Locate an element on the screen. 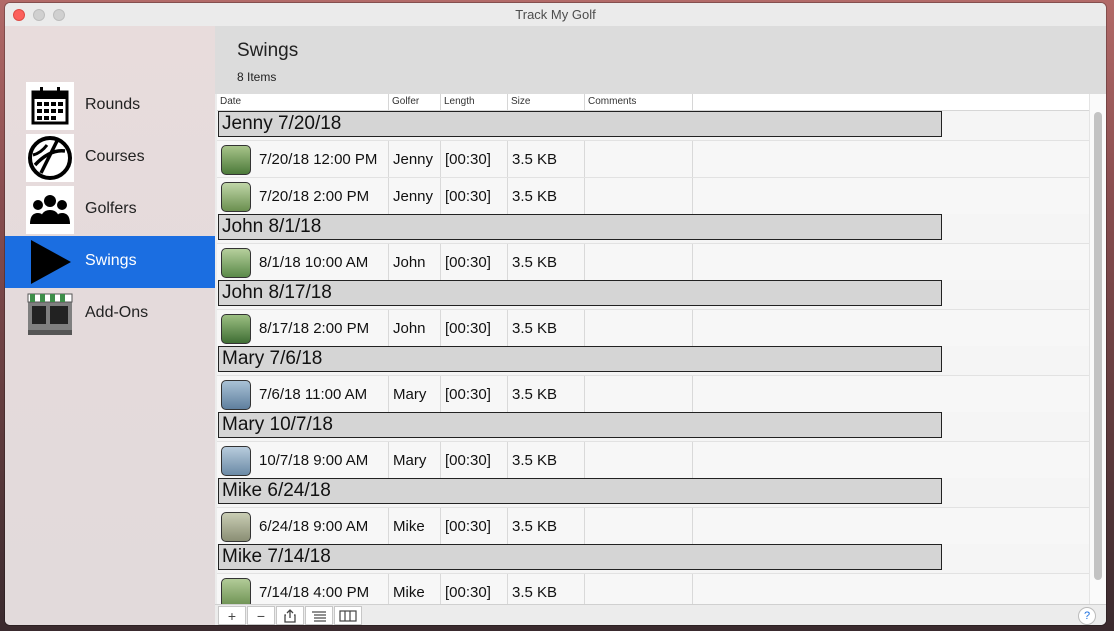  sidebar-item-add-ons: Add-Ons is located at coordinates (110, 314).